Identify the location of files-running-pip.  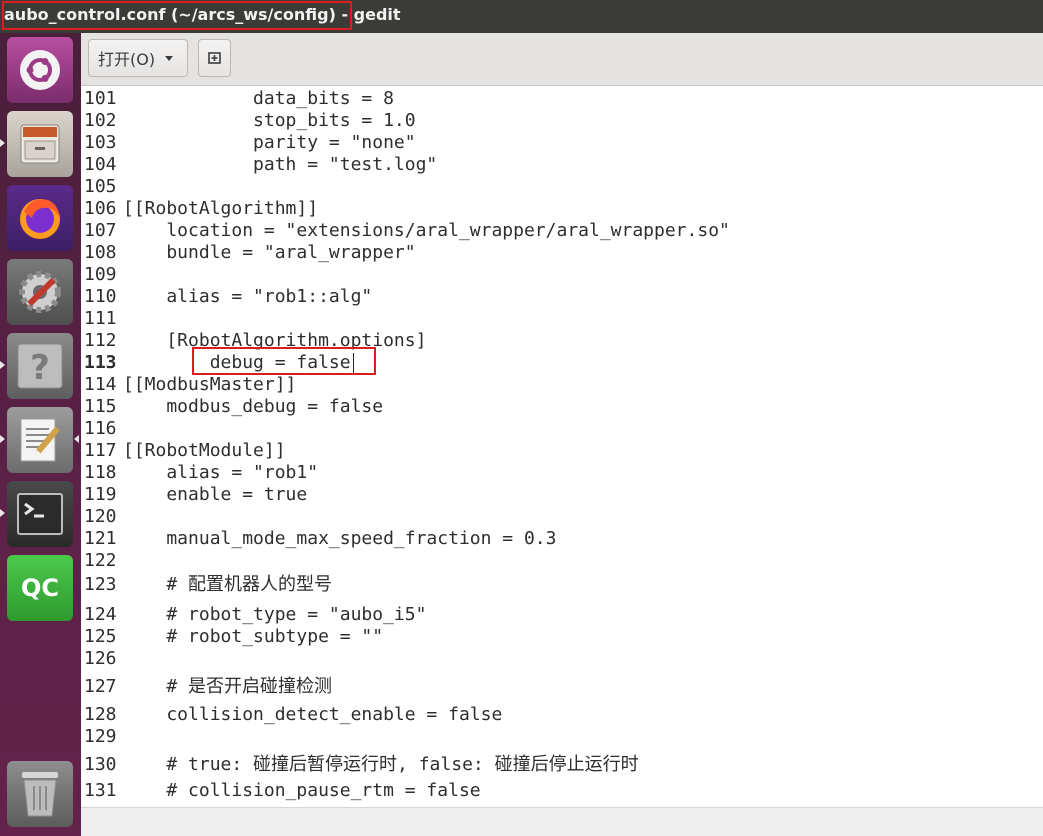
(2, 143).